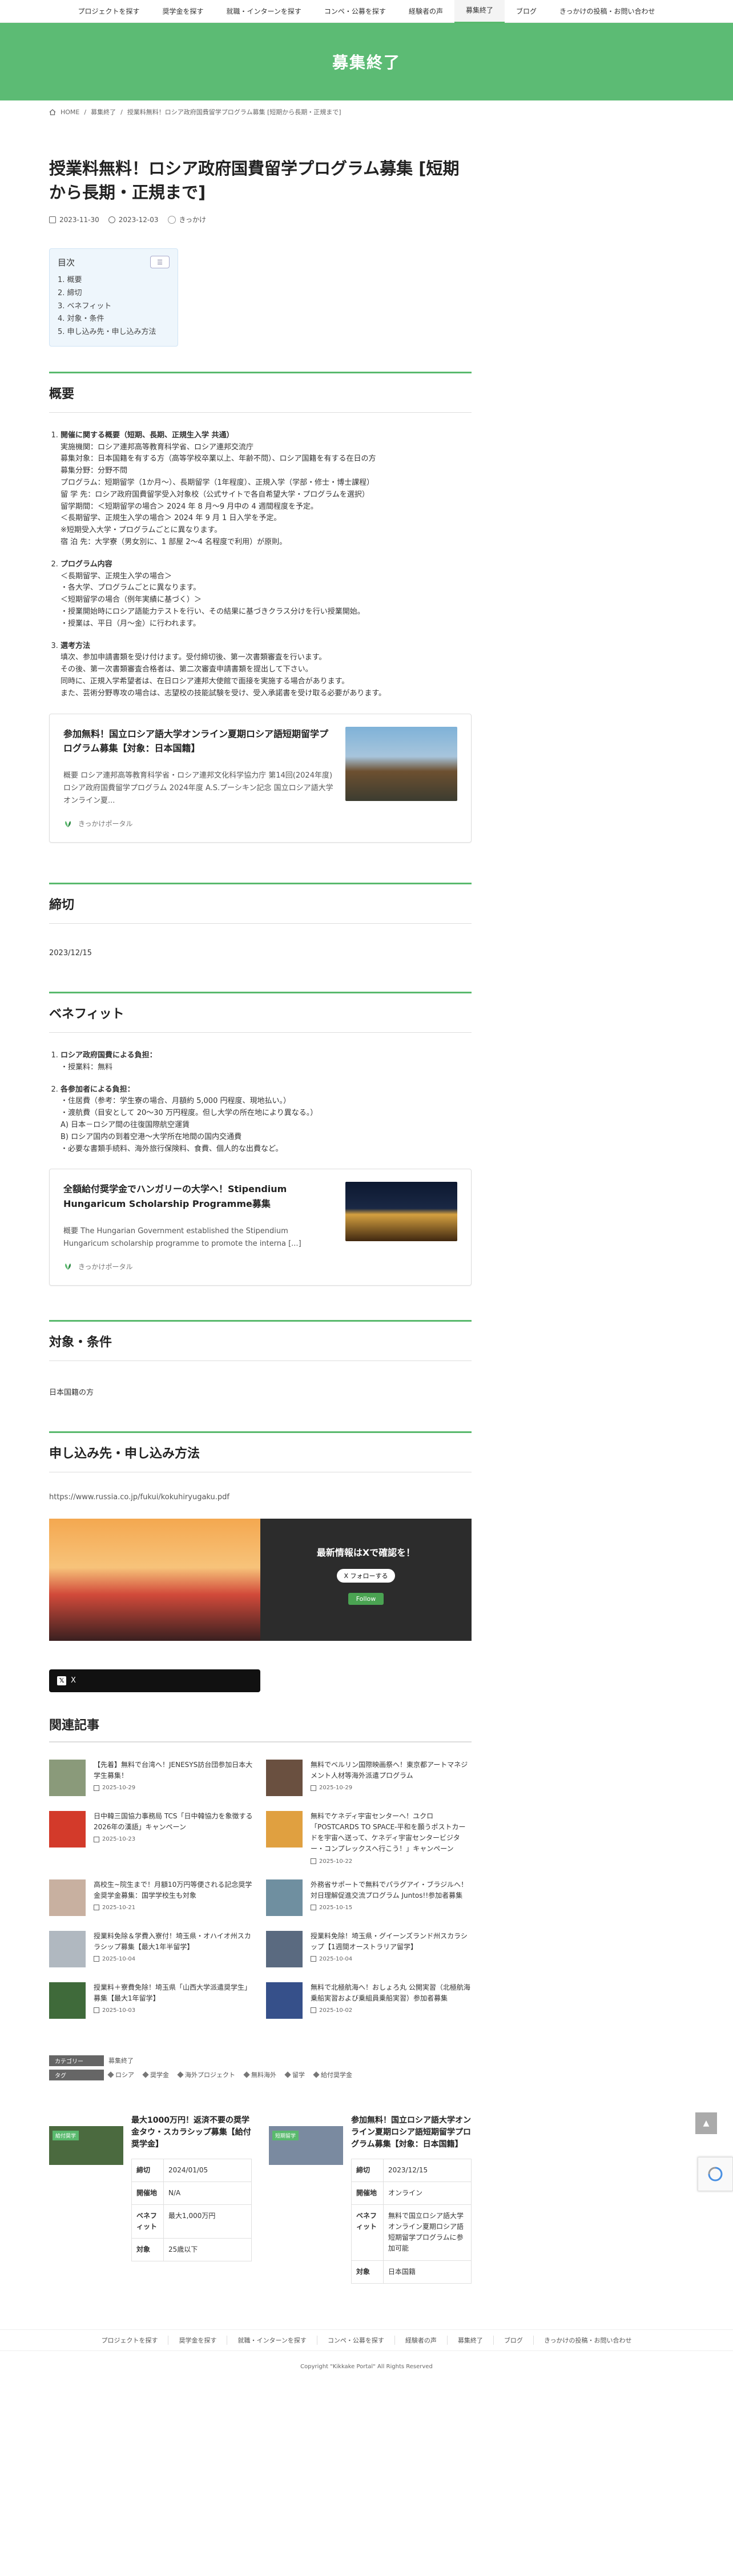 The width and height of the screenshot is (733, 2576). What do you see at coordinates (264, 11) in the screenshot?
I see `nav-item: 就職・インターンを探す` at bounding box center [264, 11].